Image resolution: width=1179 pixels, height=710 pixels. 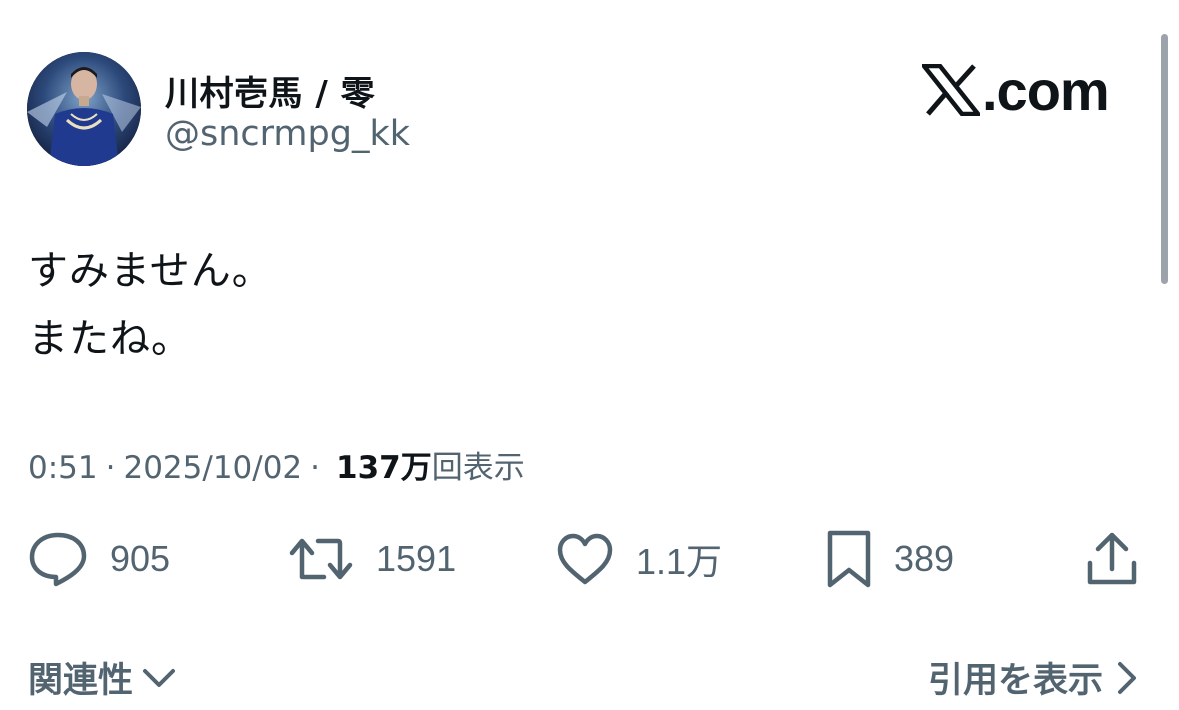 What do you see at coordinates (849, 559) in the screenshot?
I see `bookmark-icon` at bounding box center [849, 559].